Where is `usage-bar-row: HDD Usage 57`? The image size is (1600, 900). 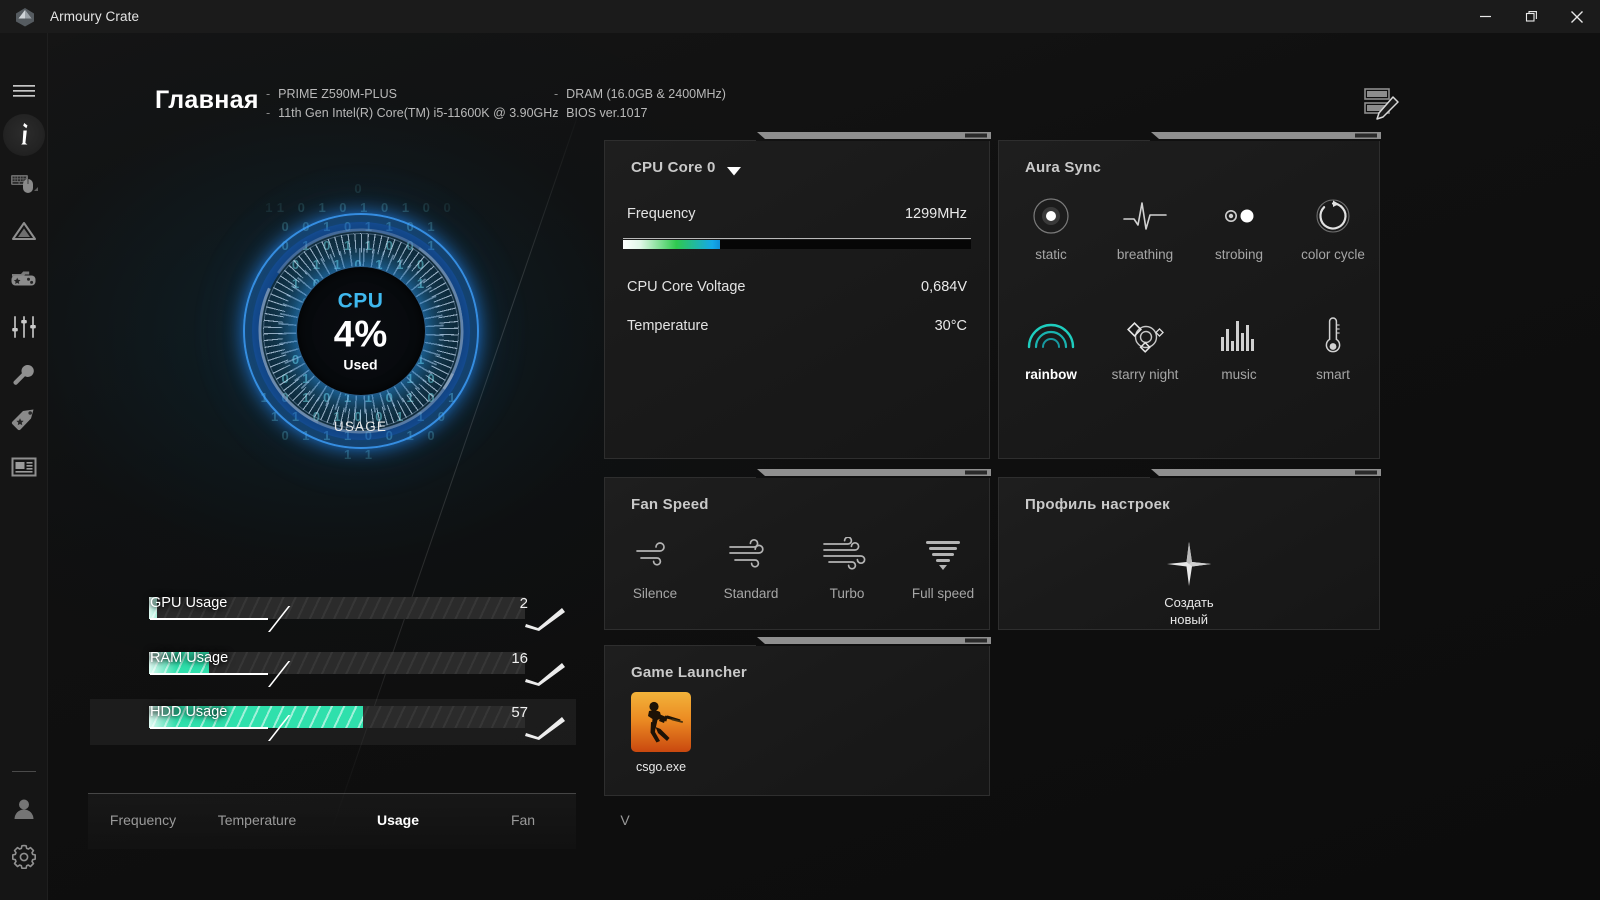 usage-bar-row: HDD Usage 57 is located at coordinates (333, 722).